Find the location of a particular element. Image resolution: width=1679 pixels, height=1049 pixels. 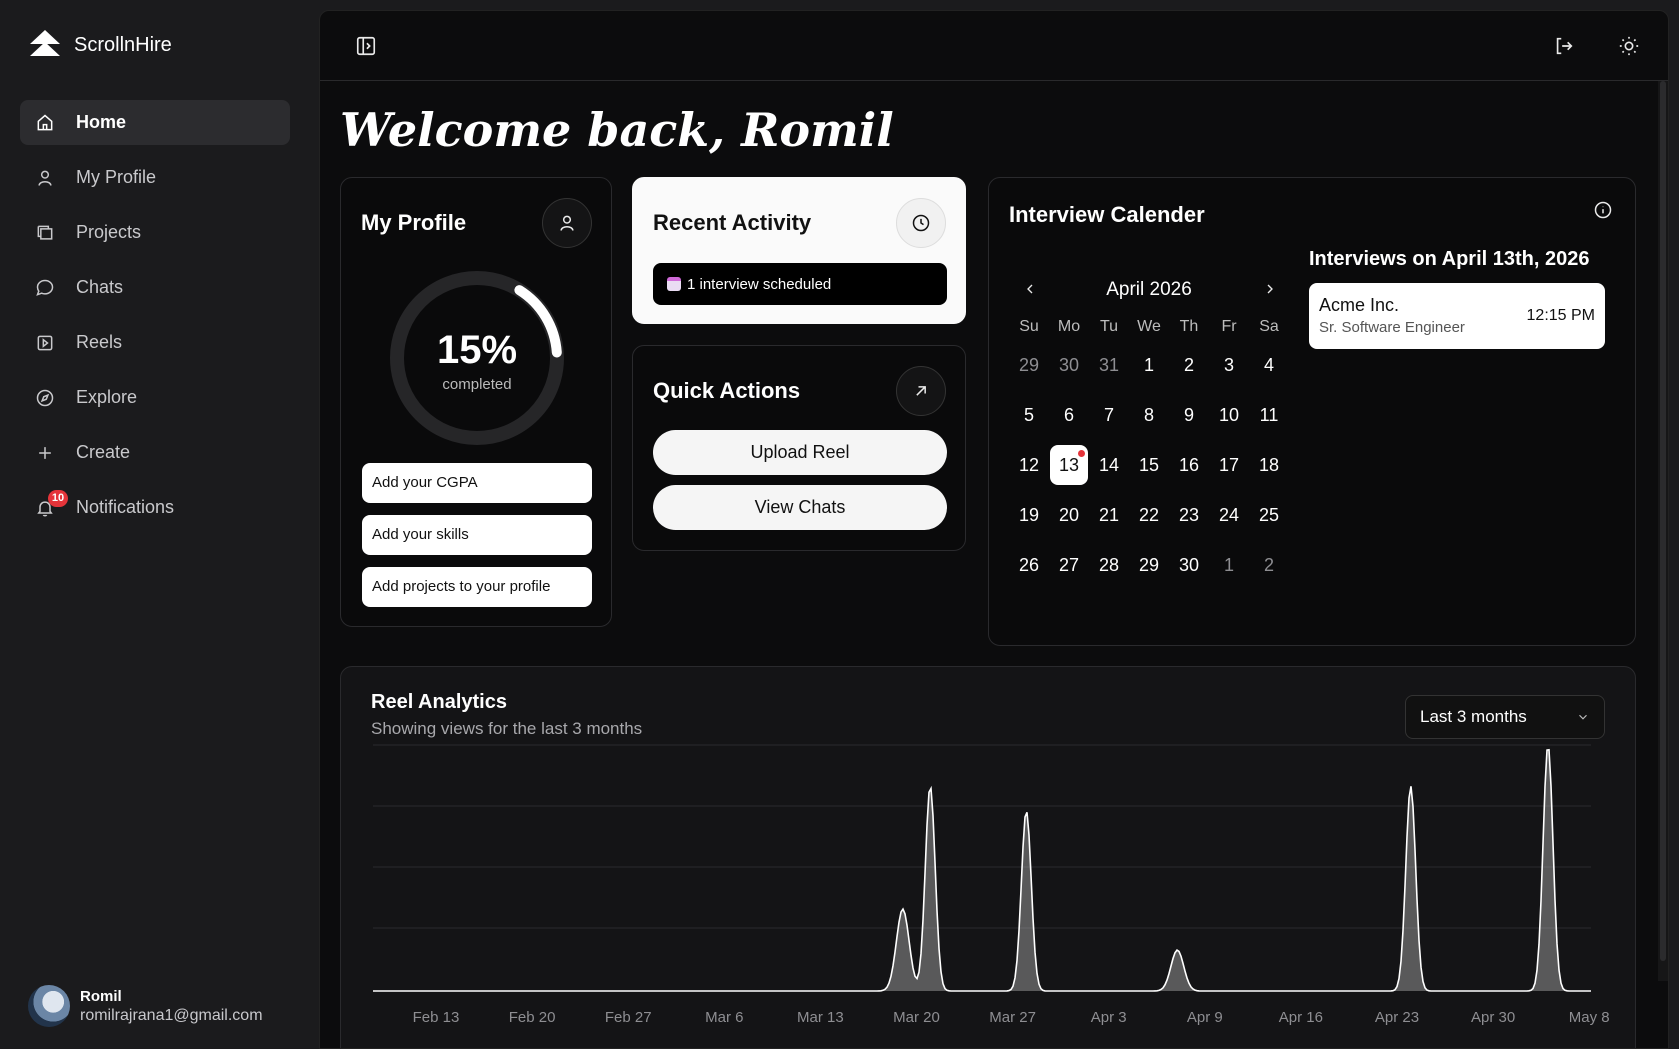

x-tick-label: Mar 13 is located at coordinates (820, 1017).